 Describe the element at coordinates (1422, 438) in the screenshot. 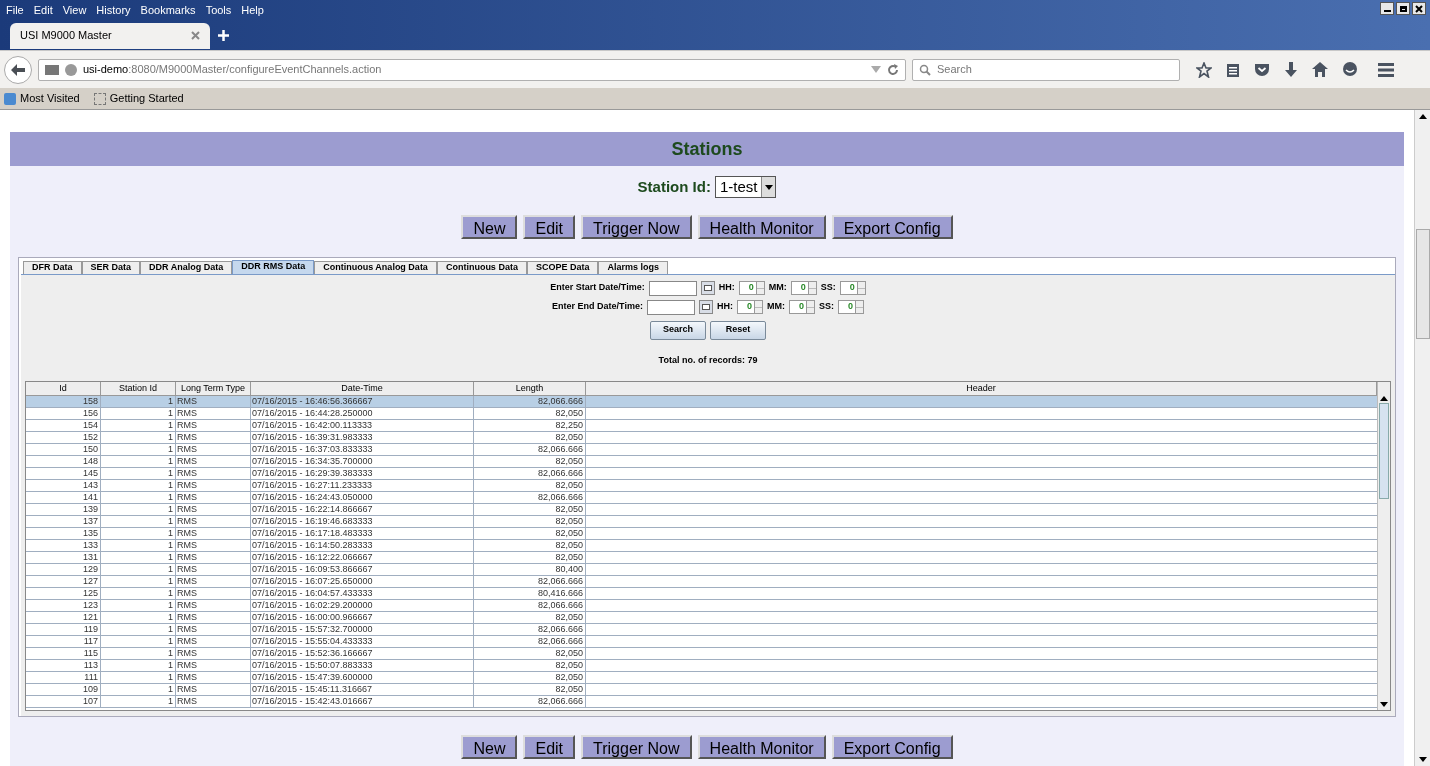

I see `page-scrollbar` at that location.